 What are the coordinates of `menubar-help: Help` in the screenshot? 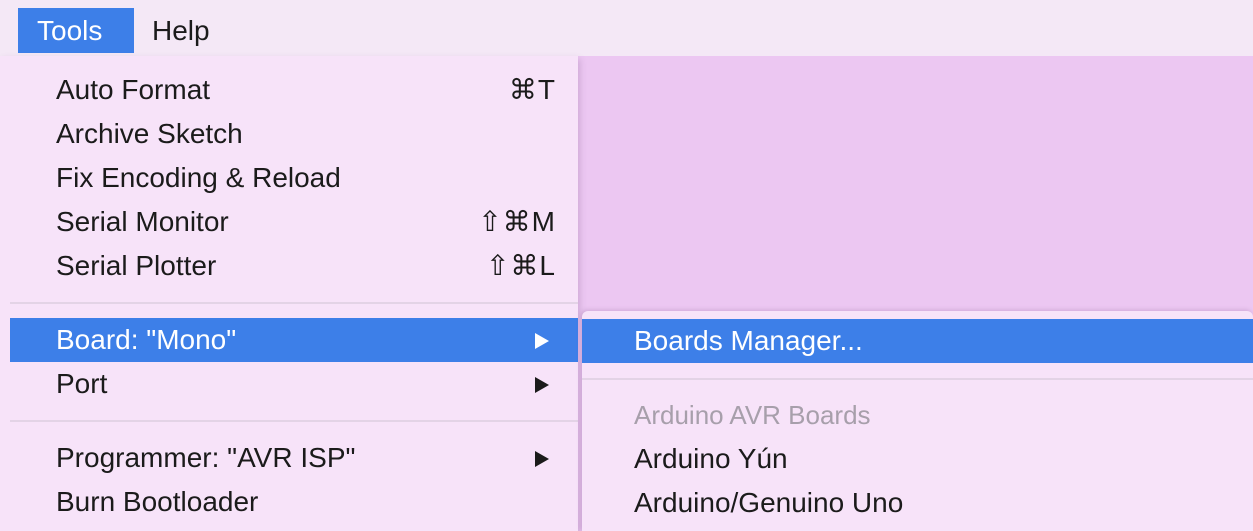 It's located at (192, 30).